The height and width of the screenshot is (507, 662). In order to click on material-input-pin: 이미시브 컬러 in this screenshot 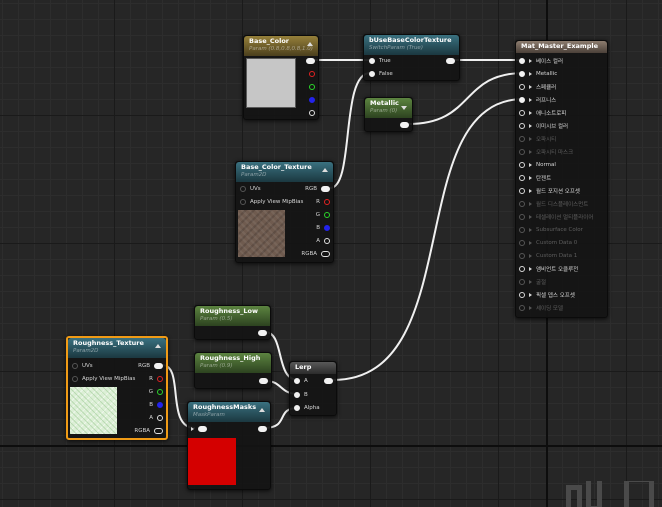, I will do `click(543, 126)`.